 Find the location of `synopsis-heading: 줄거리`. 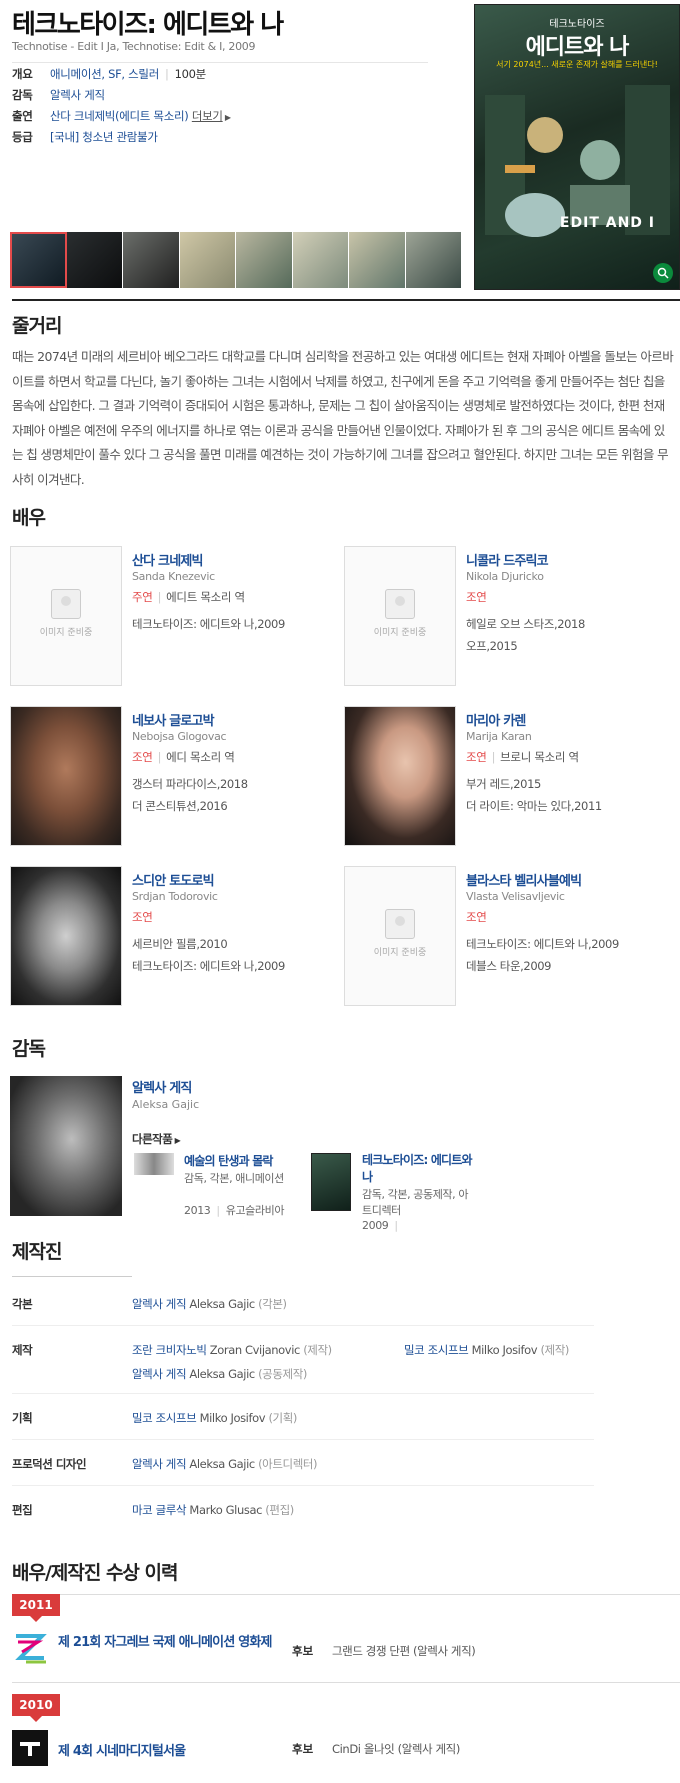

synopsis-heading: 줄거리 is located at coordinates (37, 326).